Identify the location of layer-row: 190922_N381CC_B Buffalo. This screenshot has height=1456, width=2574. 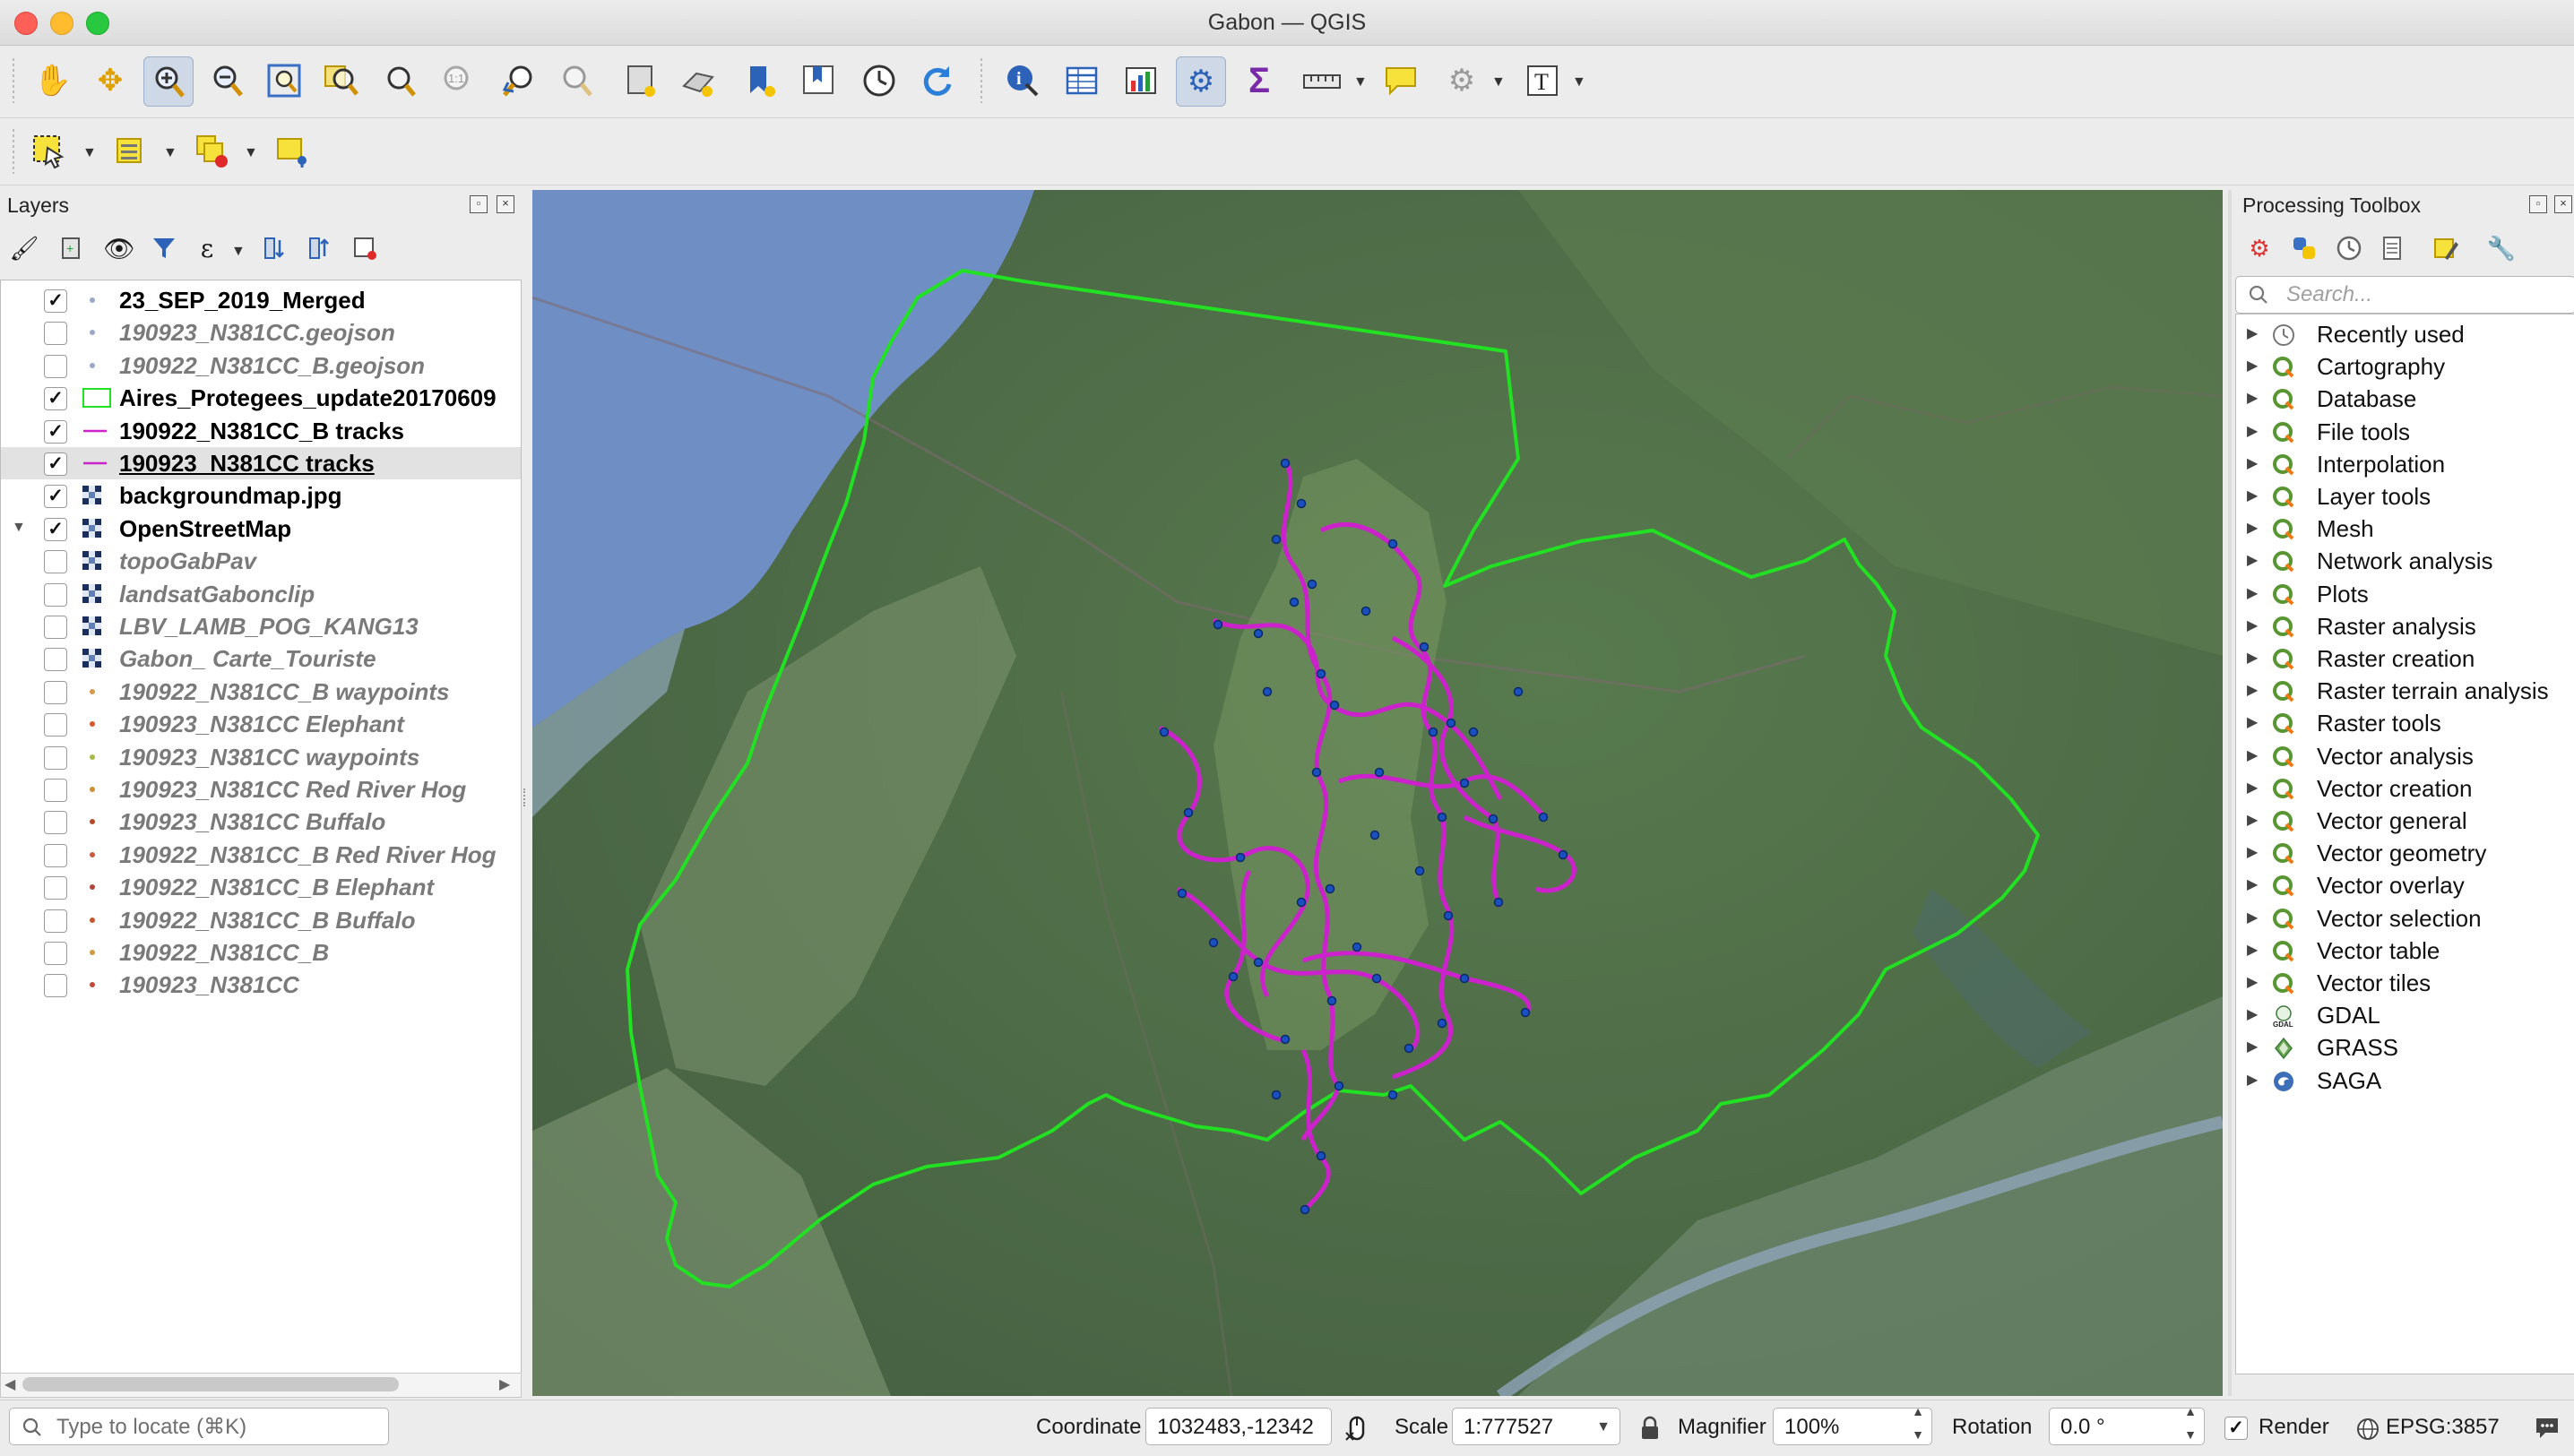
(261, 920).